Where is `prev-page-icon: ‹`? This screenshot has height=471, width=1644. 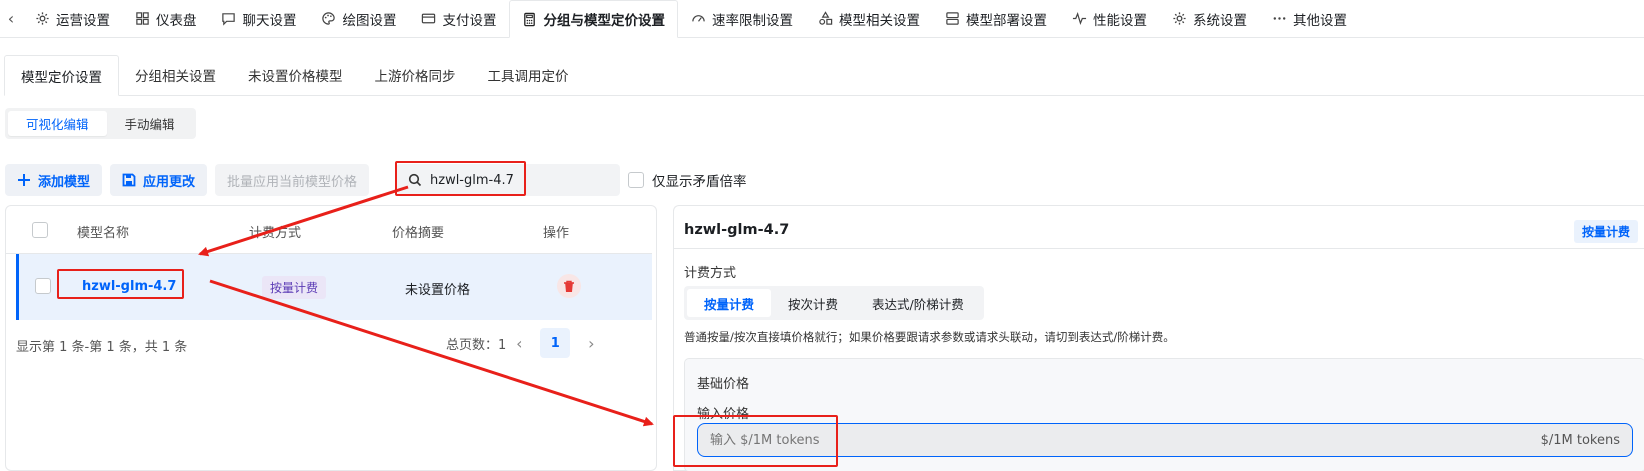
prev-page-icon: ‹ is located at coordinates (519, 343).